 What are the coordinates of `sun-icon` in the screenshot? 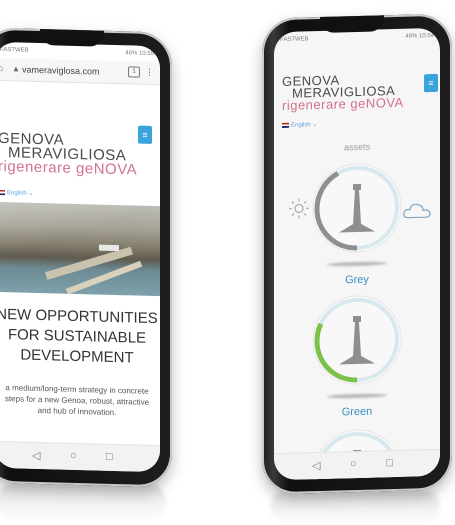 It's located at (299, 208).